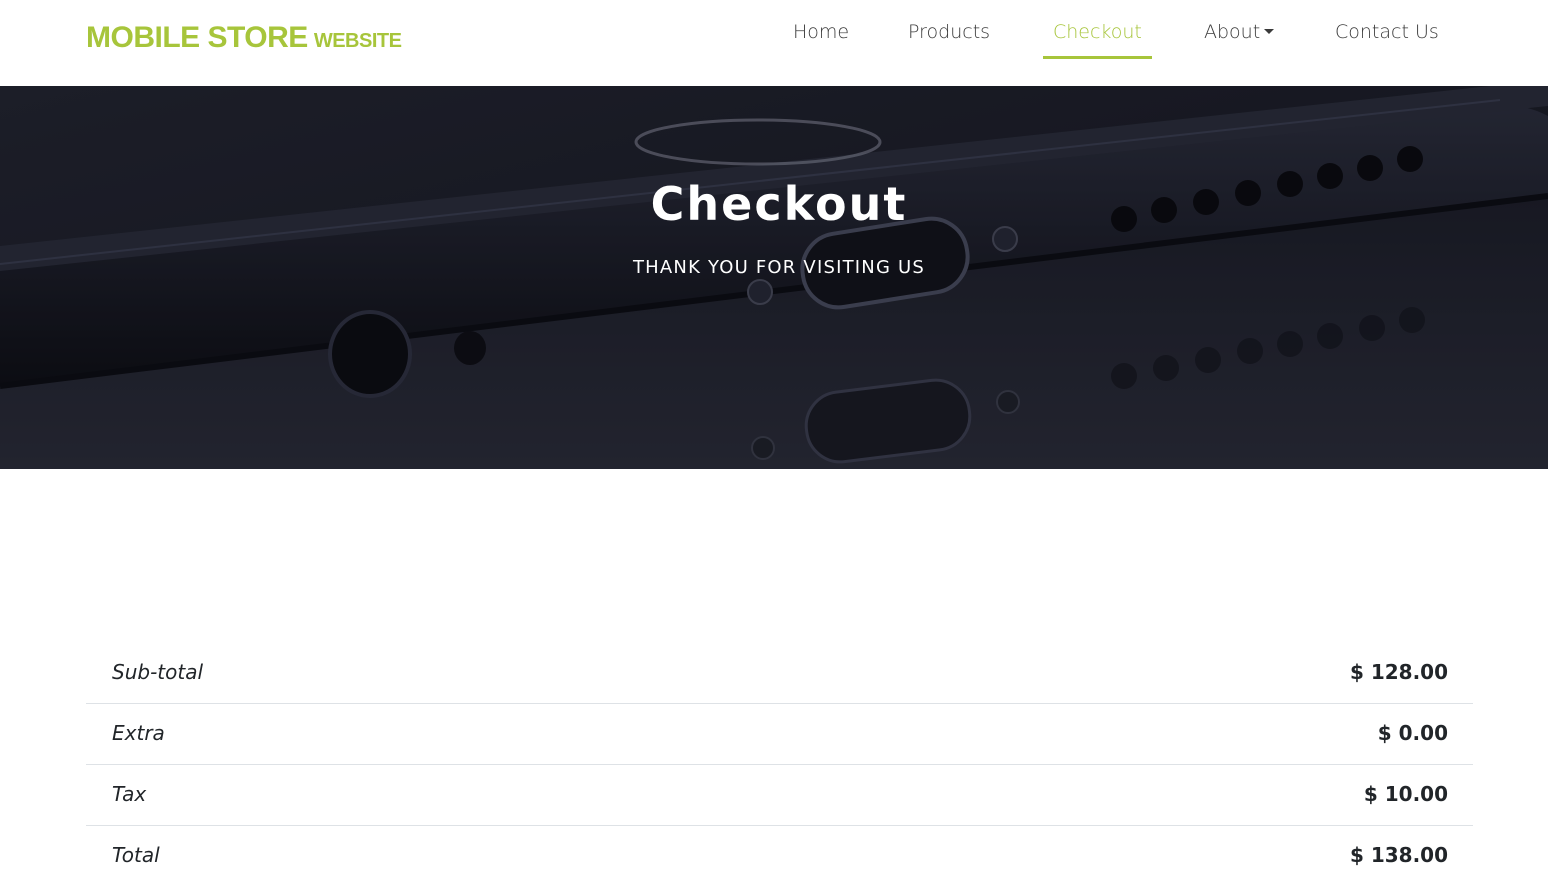 This screenshot has height=887, width=1548. I want to click on summary-row-extra: Extra $ 0.00, so click(779, 734).